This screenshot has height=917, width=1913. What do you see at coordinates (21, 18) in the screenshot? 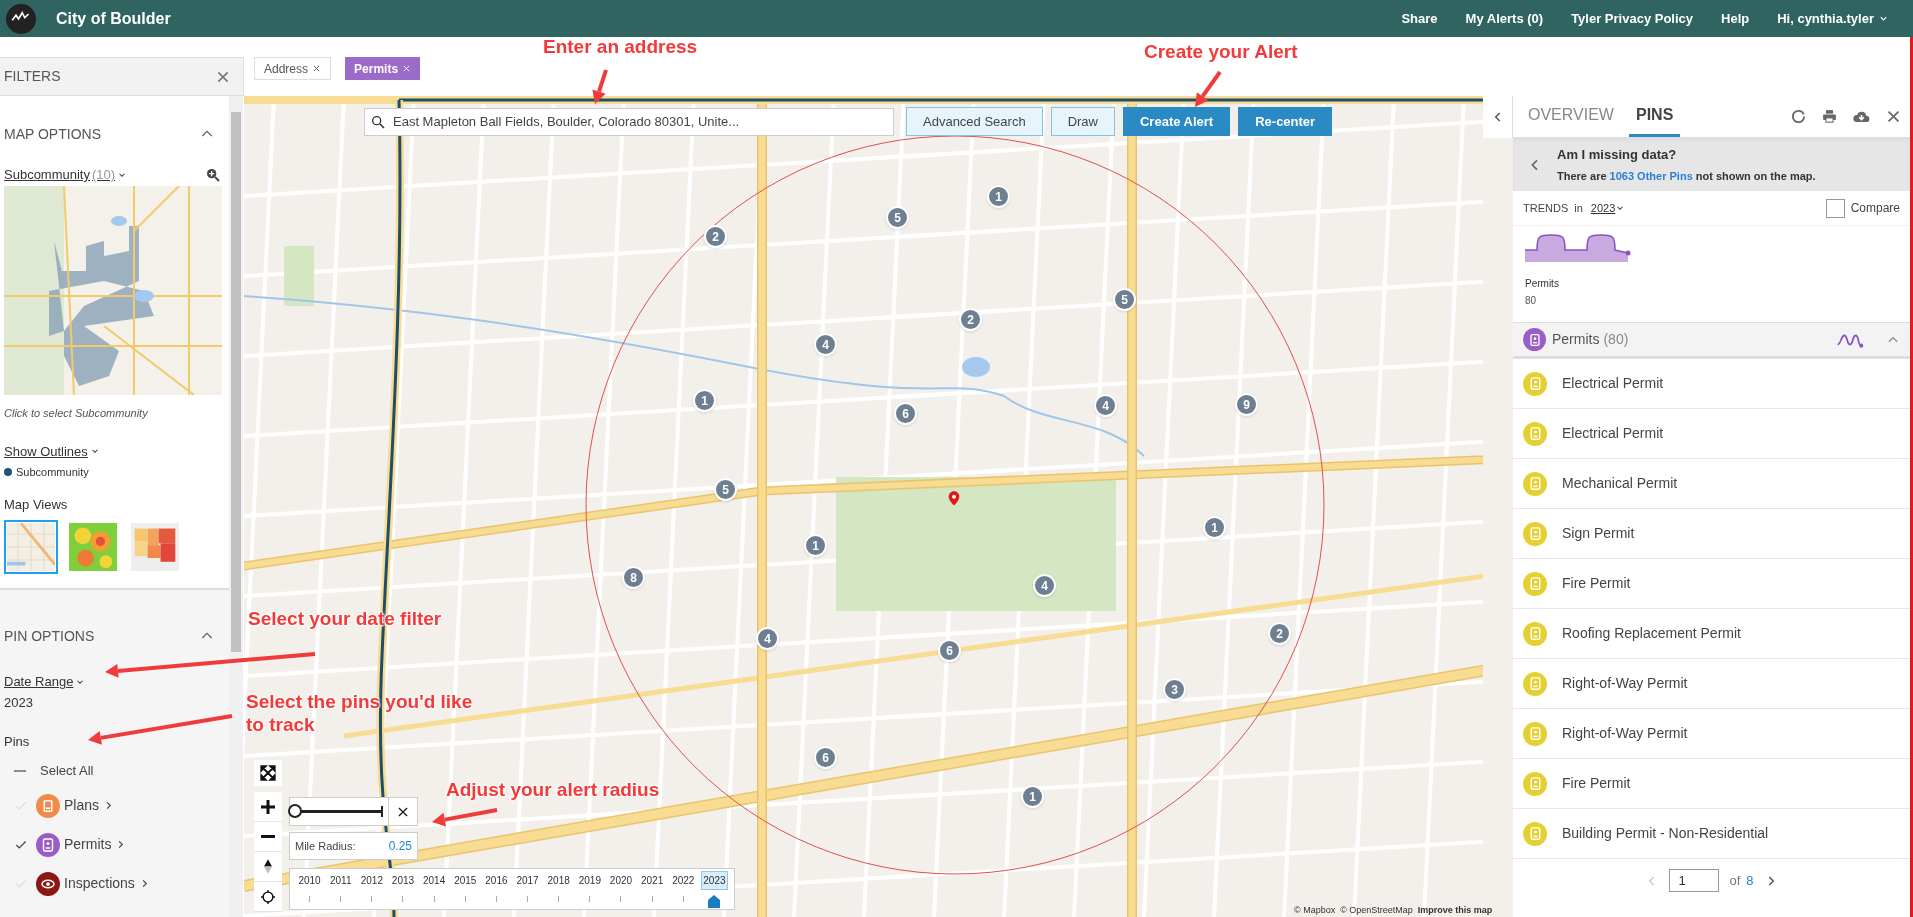
I see `logo-icon` at bounding box center [21, 18].